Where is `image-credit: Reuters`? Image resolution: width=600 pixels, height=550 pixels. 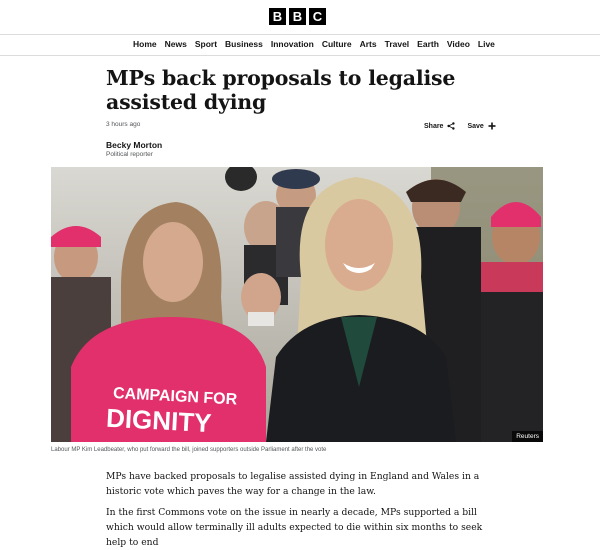
image-credit: Reuters is located at coordinates (527, 436).